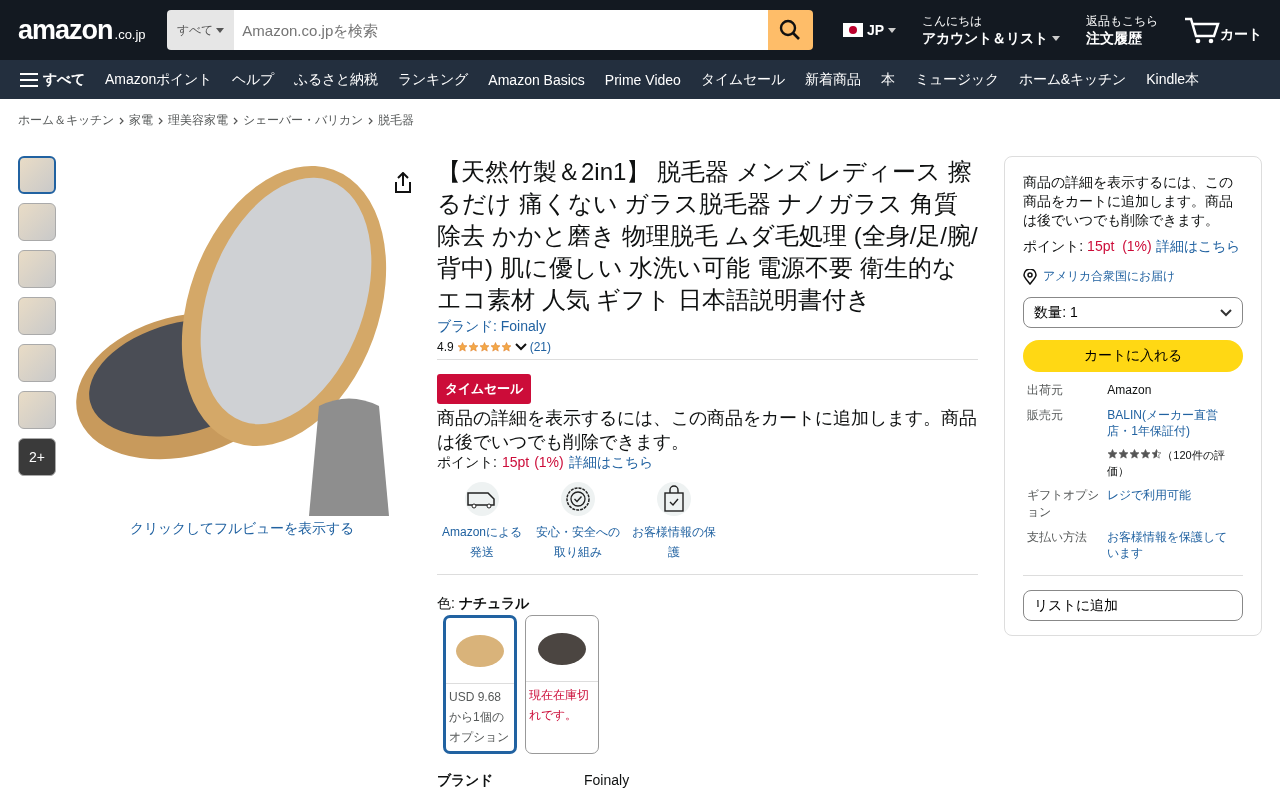 The width and height of the screenshot is (1280, 800). What do you see at coordinates (1133, 312) in the screenshot?
I see `quantity-dropdown: 数量: 1` at bounding box center [1133, 312].